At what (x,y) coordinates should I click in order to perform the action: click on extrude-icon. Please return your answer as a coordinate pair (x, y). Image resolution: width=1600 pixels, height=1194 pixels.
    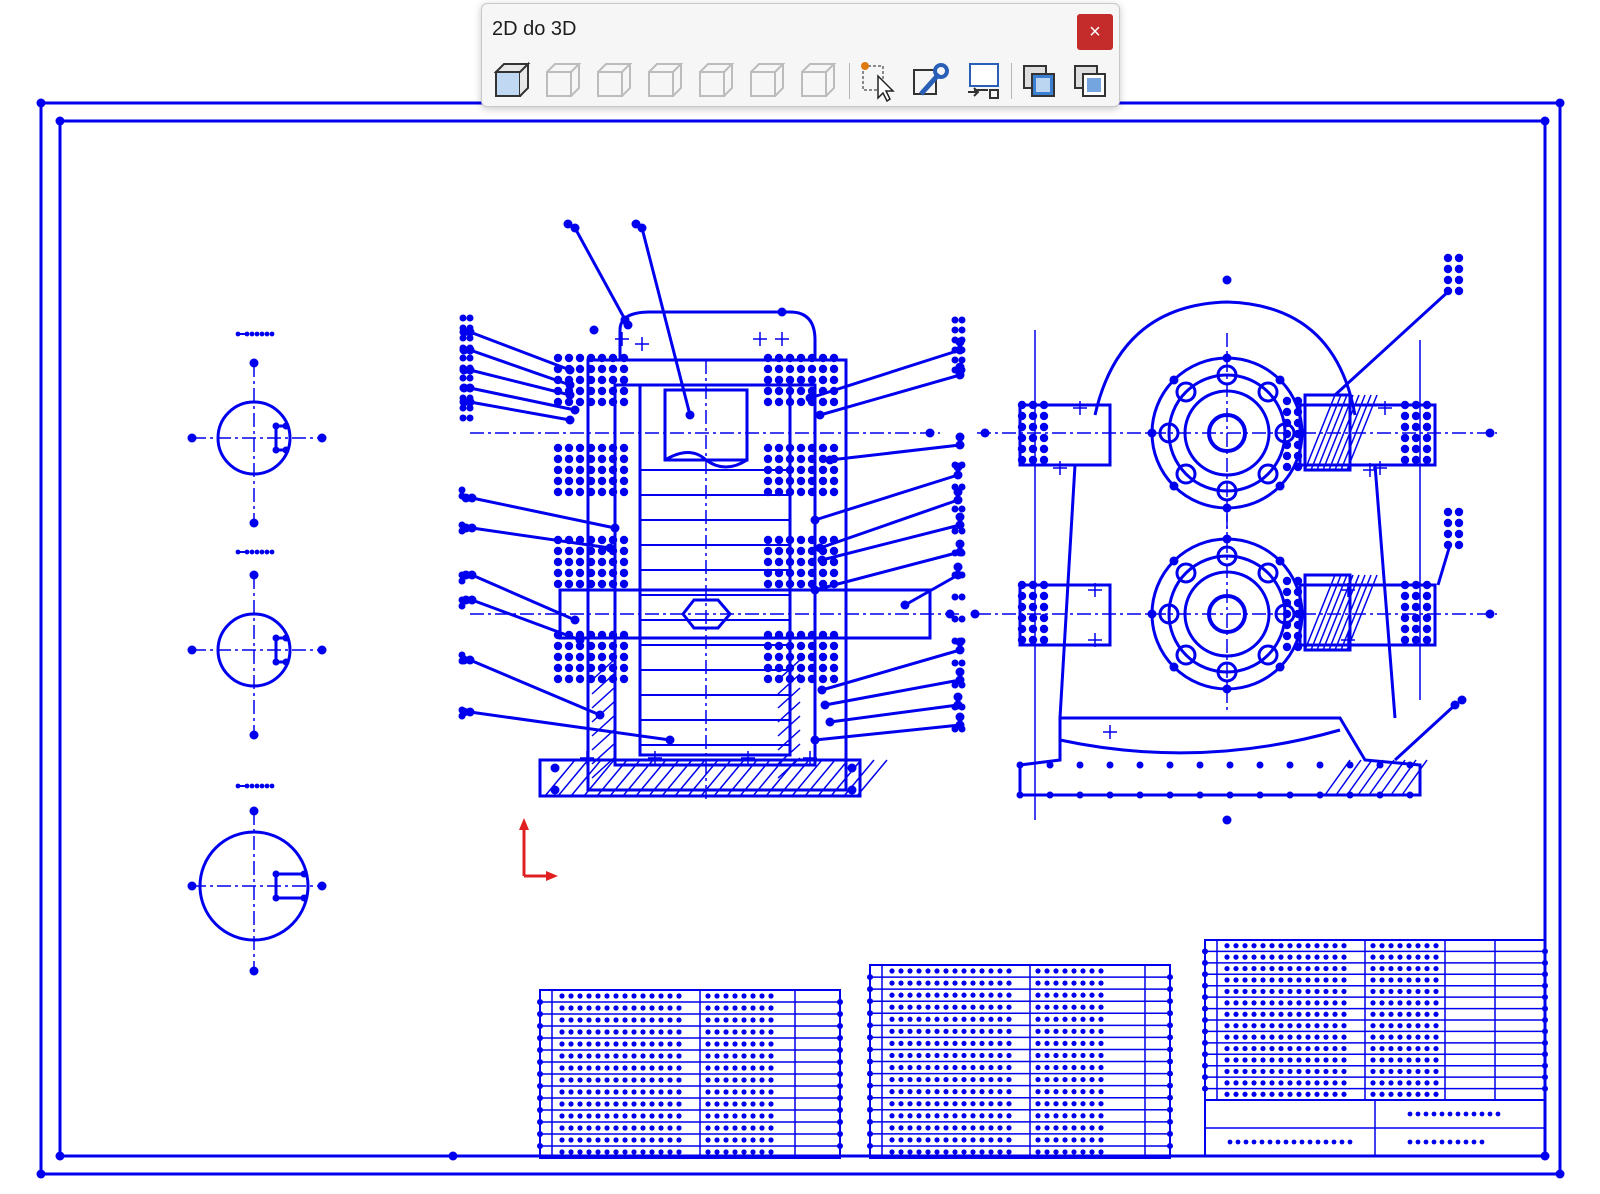
    Looking at the image, I should click on (1039, 81).